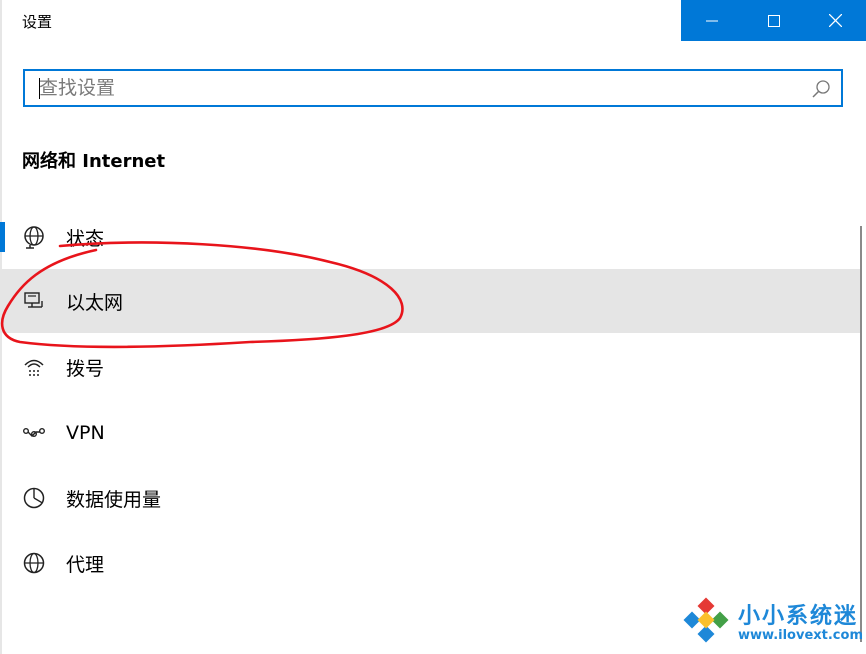 This screenshot has width=866, height=654. Describe the element at coordinates (431, 301) in the screenshot. I see `nav-item-ethernet: 以太网` at that location.